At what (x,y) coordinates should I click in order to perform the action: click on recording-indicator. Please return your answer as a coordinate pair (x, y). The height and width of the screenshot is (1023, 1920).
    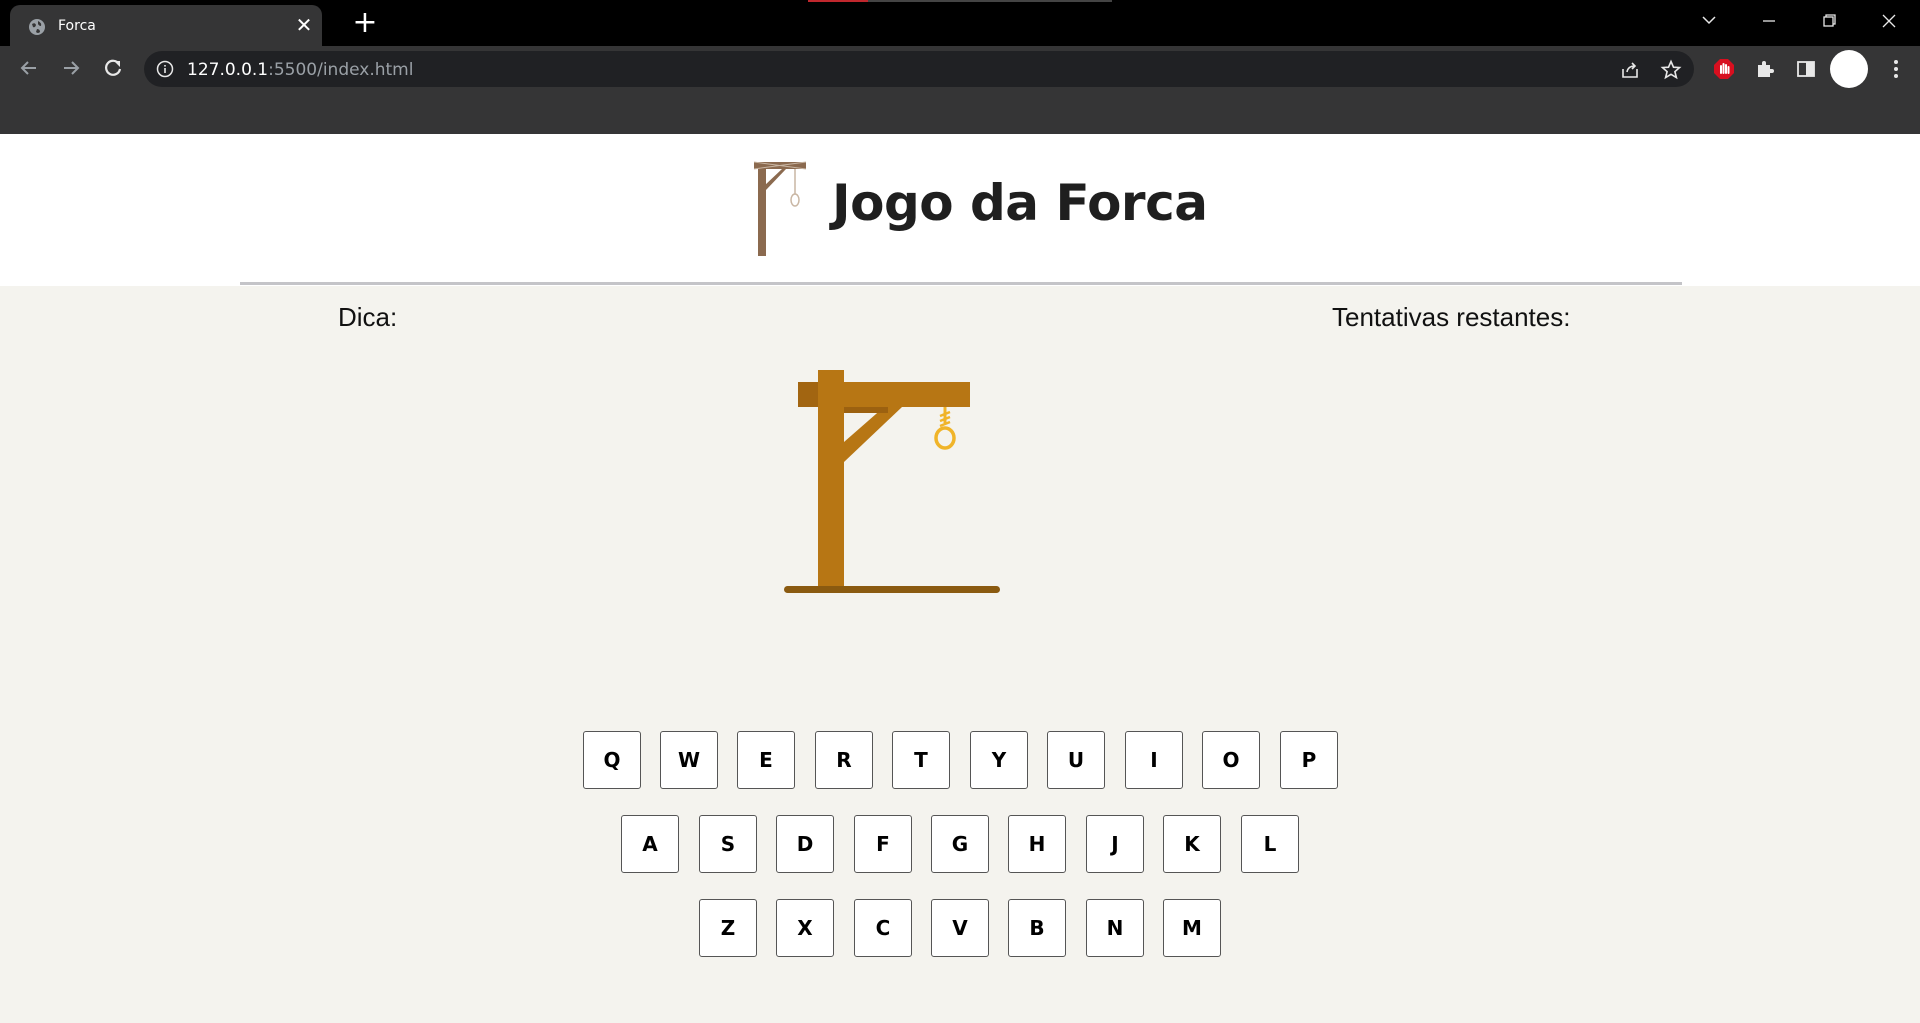
    Looking at the image, I should click on (838, 1).